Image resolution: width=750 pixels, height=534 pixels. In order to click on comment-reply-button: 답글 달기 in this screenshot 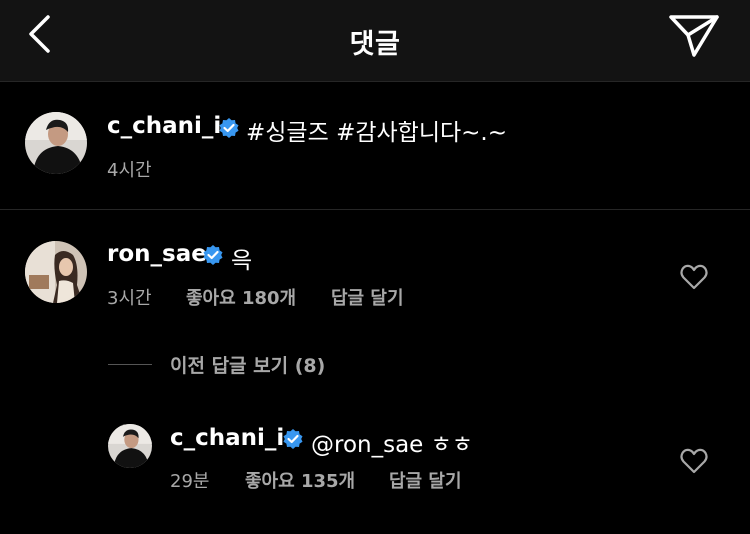, I will do `click(367, 297)`.